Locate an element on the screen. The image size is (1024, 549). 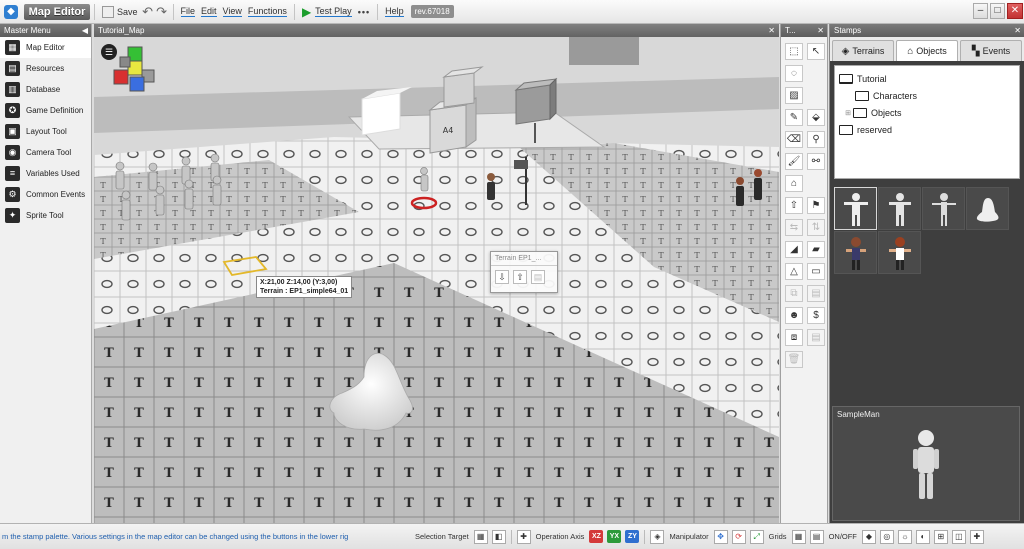
raise-tool-icon: ⇧ is located at coordinates (794, 205).